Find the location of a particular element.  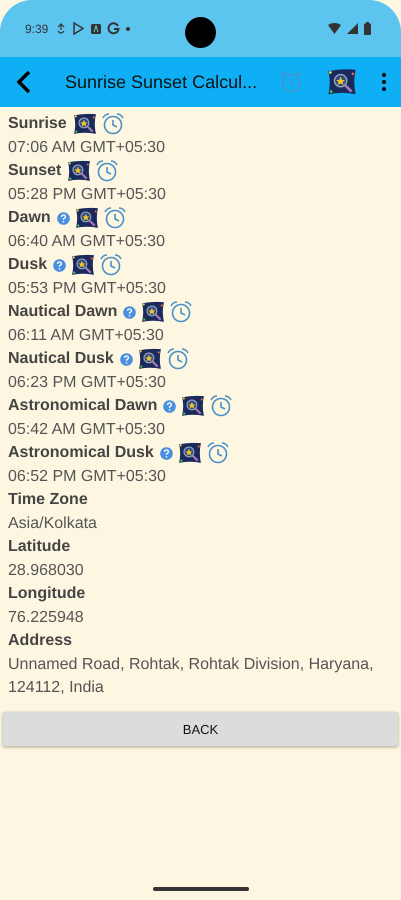

play-icon is located at coordinates (79, 28).